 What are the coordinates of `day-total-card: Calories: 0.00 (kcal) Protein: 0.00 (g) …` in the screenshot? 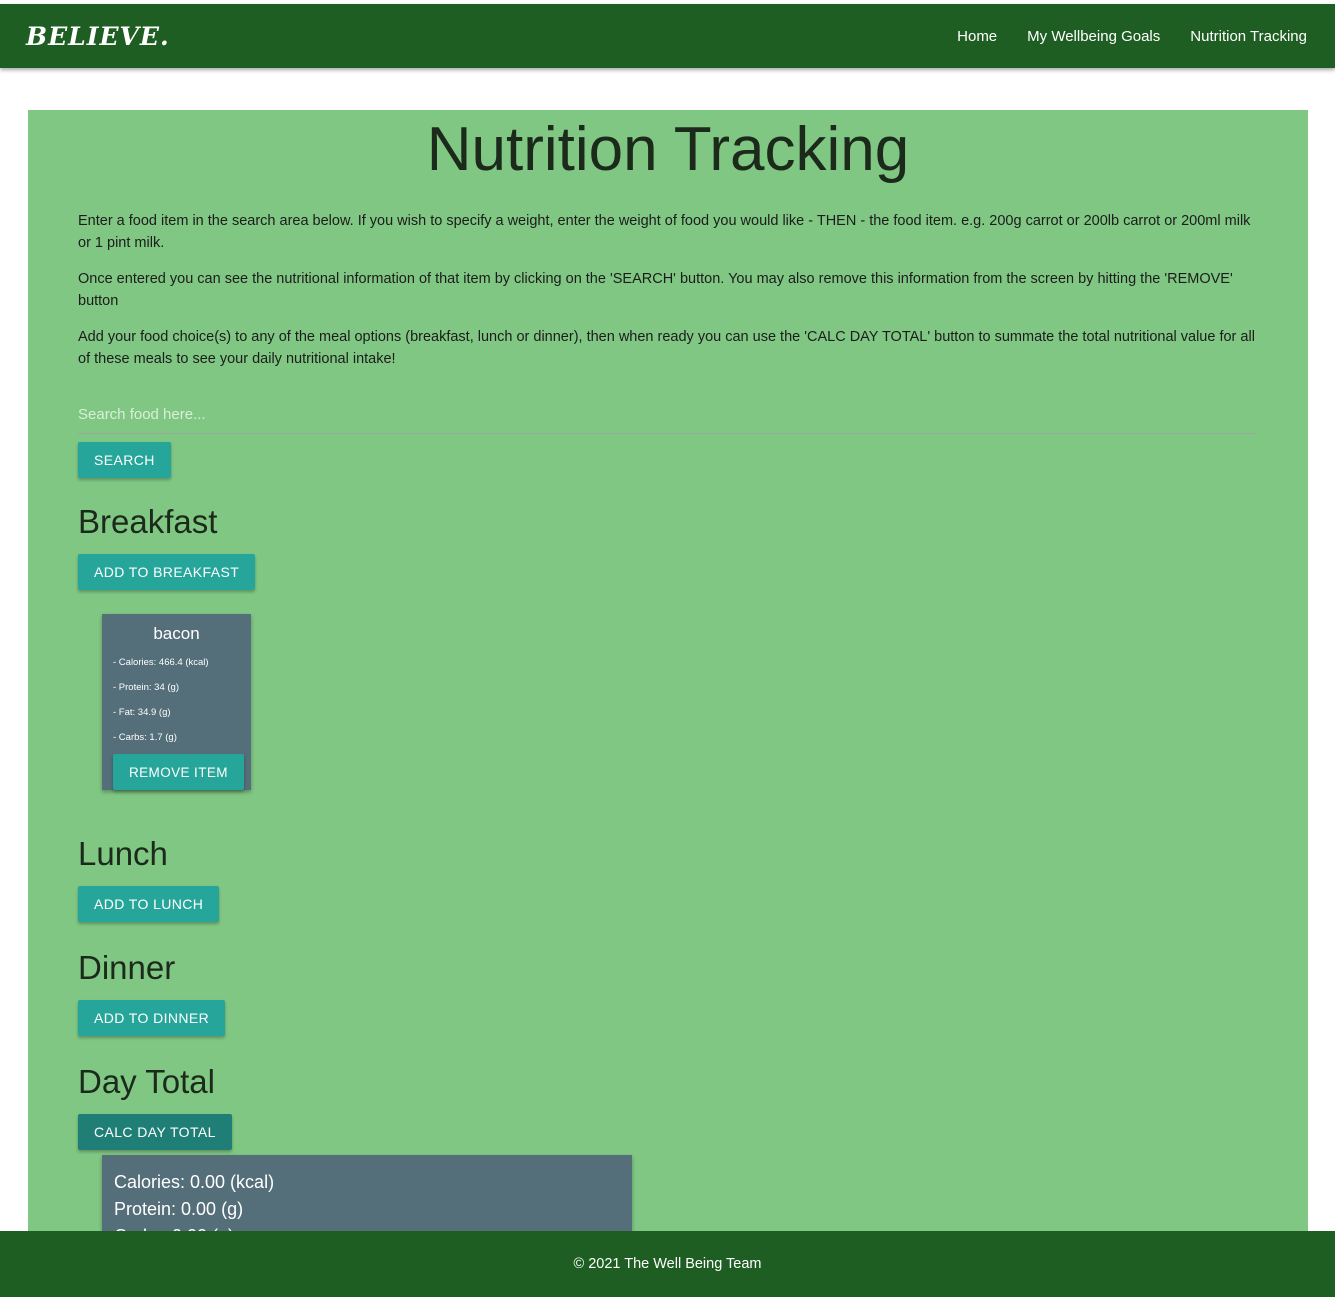 It's located at (367, 1195).